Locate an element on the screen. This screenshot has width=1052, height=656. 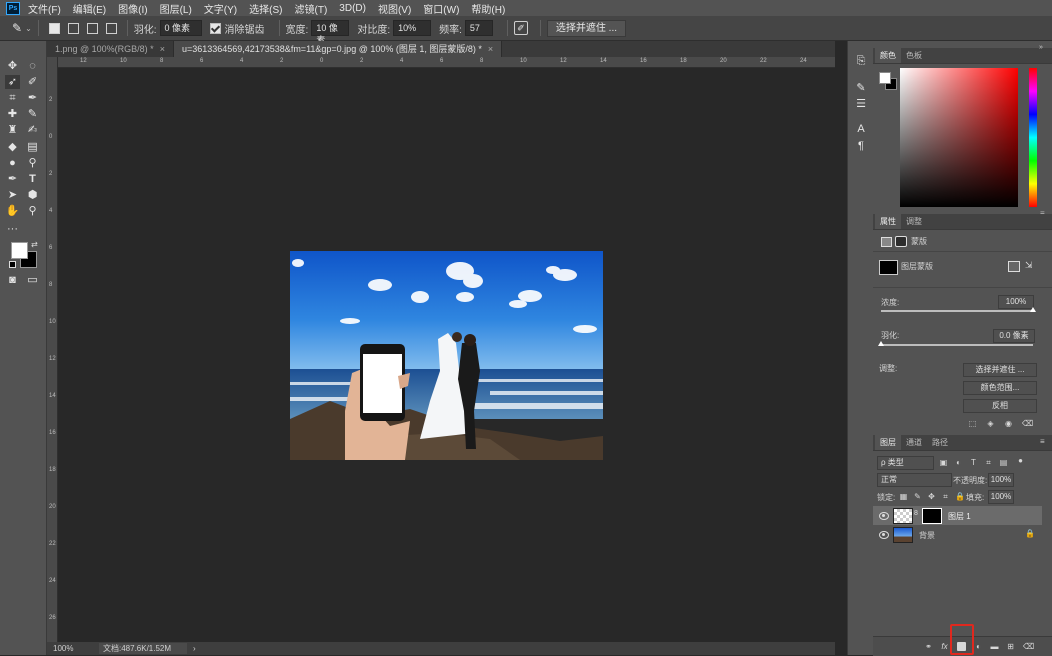
pixel-mask-icon is located at coordinates (886, 242).